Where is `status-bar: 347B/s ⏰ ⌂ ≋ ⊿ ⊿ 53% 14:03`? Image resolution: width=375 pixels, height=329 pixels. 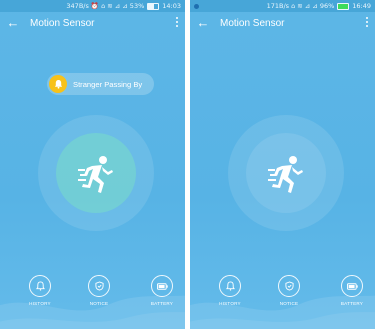
status-bar: 347B/s ⏰ ⌂ ≋ ⊿ ⊿ 53% 14:03 is located at coordinates (92, 6).